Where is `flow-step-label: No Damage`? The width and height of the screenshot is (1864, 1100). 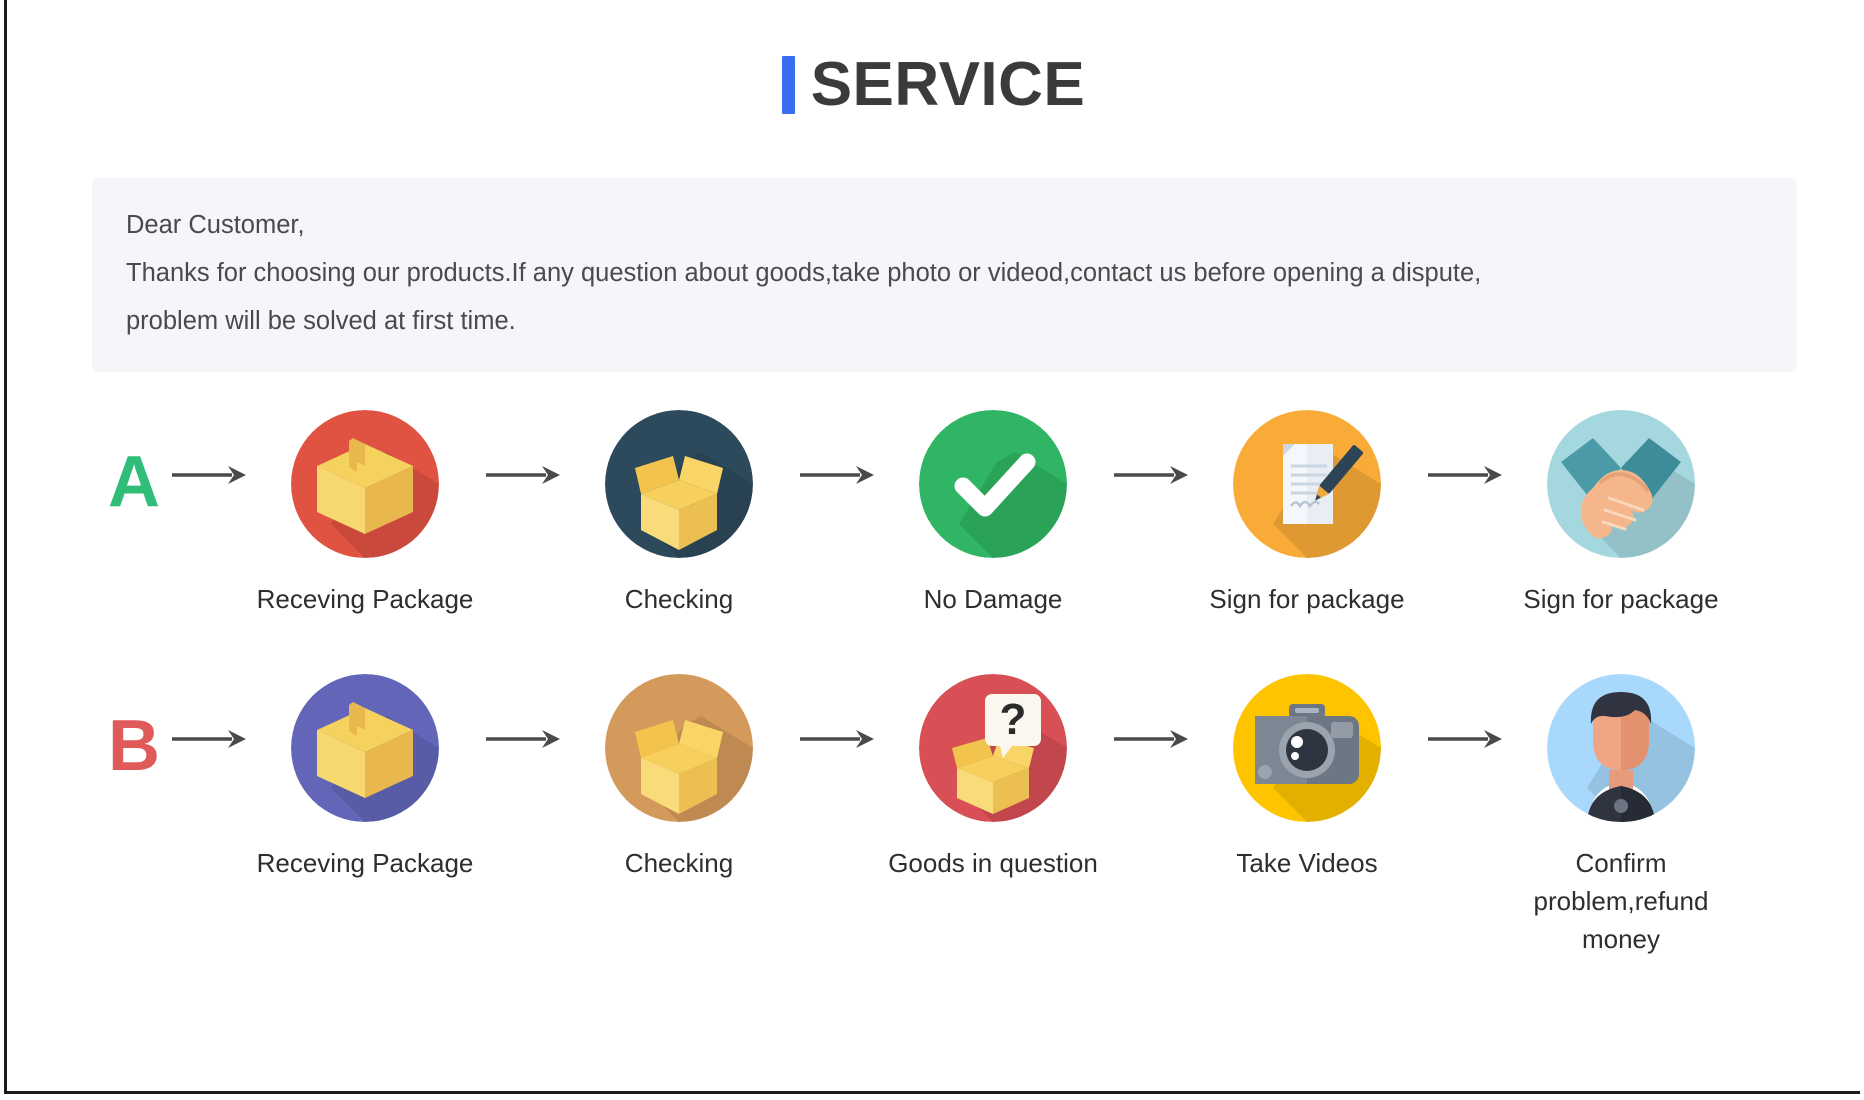 flow-step-label: No Damage is located at coordinates (993, 599).